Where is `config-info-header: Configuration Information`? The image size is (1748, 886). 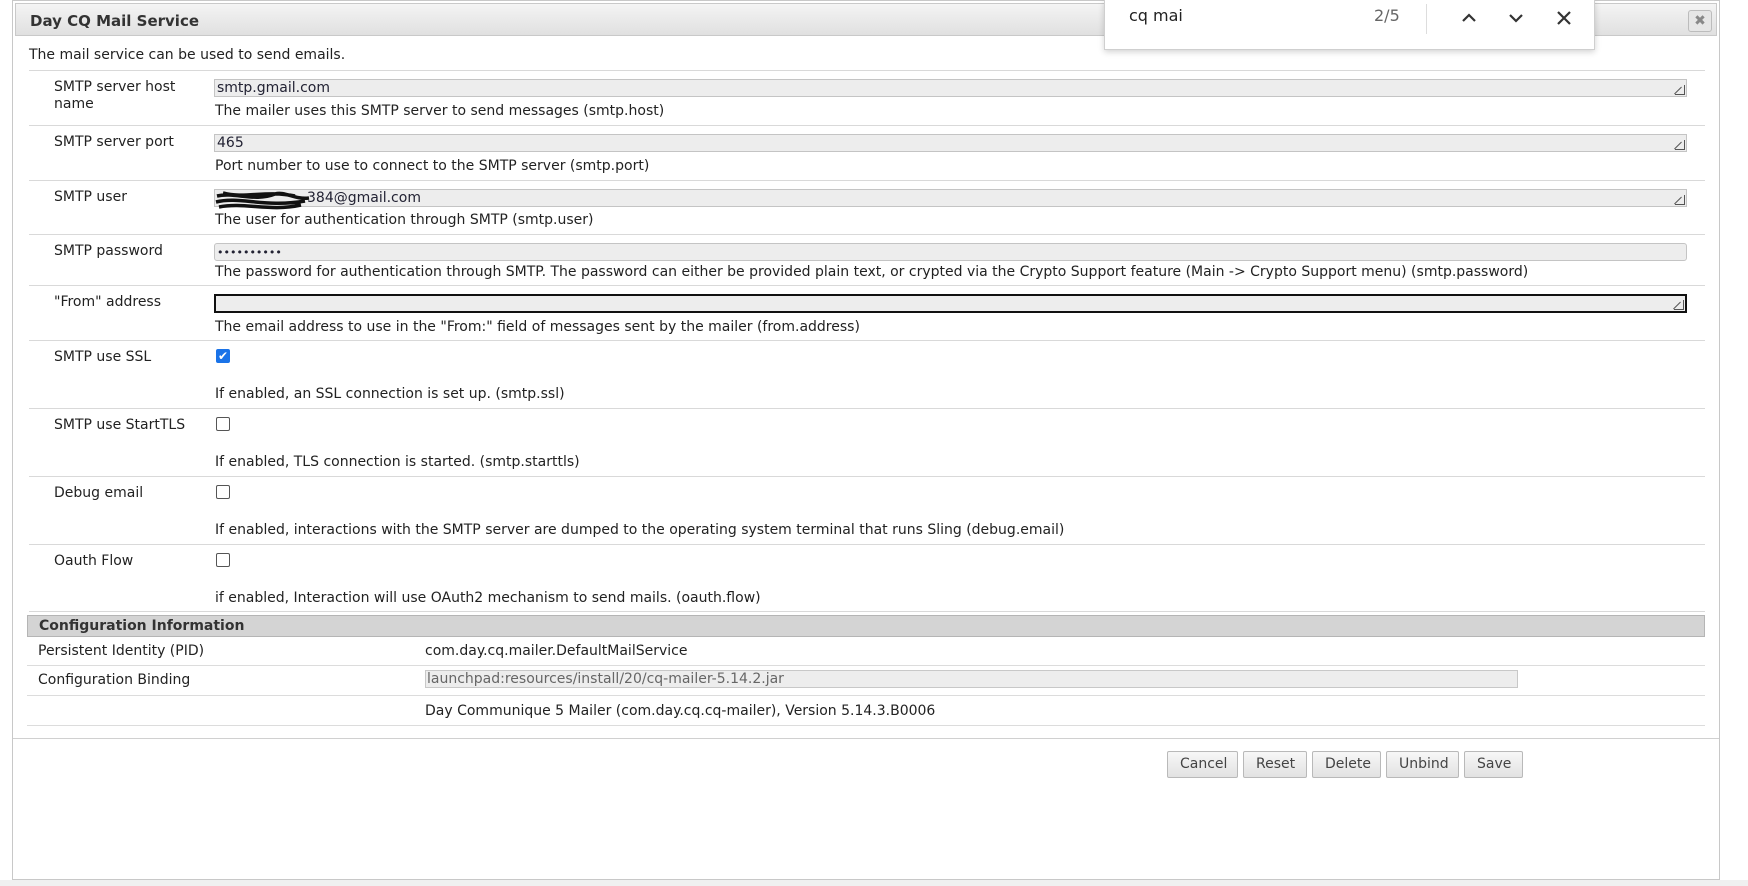
config-info-header: Configuration Information is located at coordinates (866, 626).